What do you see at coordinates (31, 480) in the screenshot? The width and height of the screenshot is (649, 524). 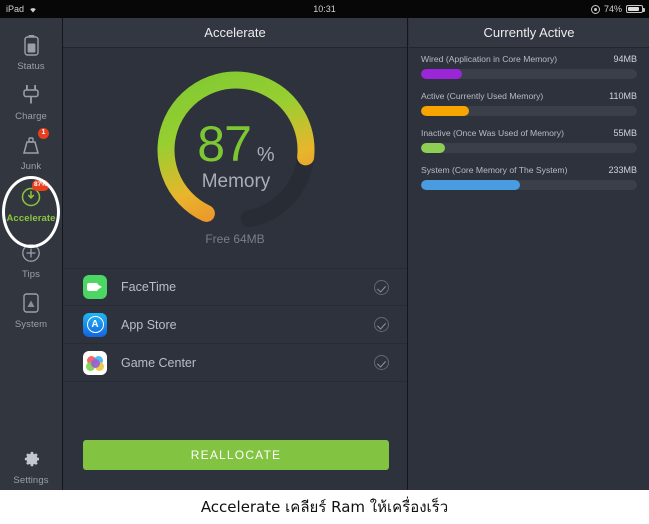 I see `sidebar-item-label: Settings` at bounding box center [31, 480].